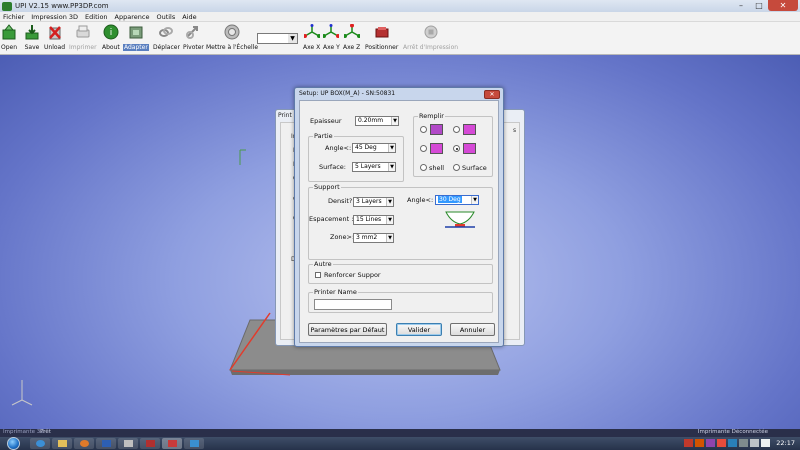  What do you see at coordinates (469, 148) in the screenshot?
I see `fill-hollow-icon` at bounding box center [469, 148].